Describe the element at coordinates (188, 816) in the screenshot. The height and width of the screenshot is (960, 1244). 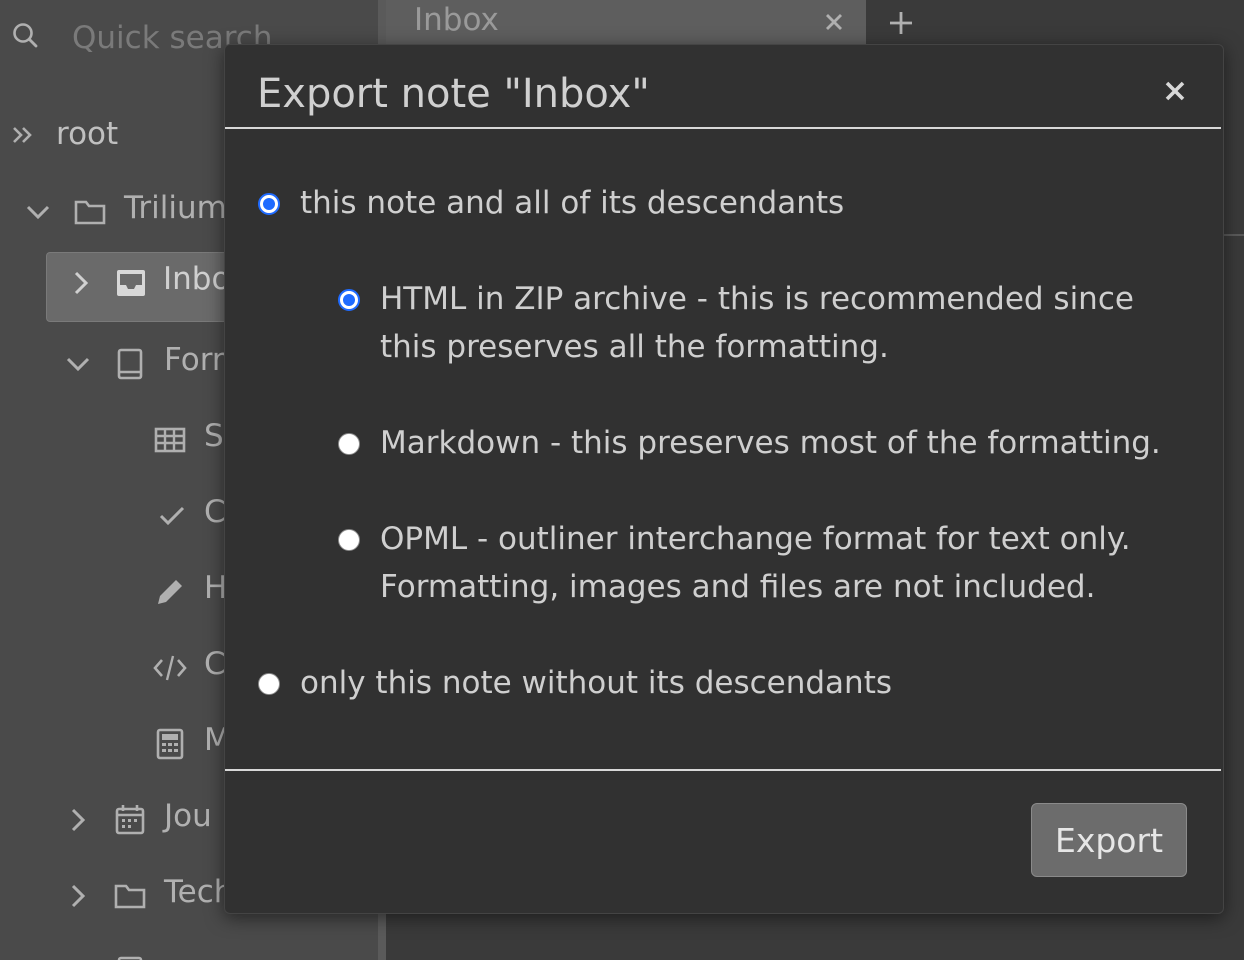
I see `tree-item-label: Jou` at that location.